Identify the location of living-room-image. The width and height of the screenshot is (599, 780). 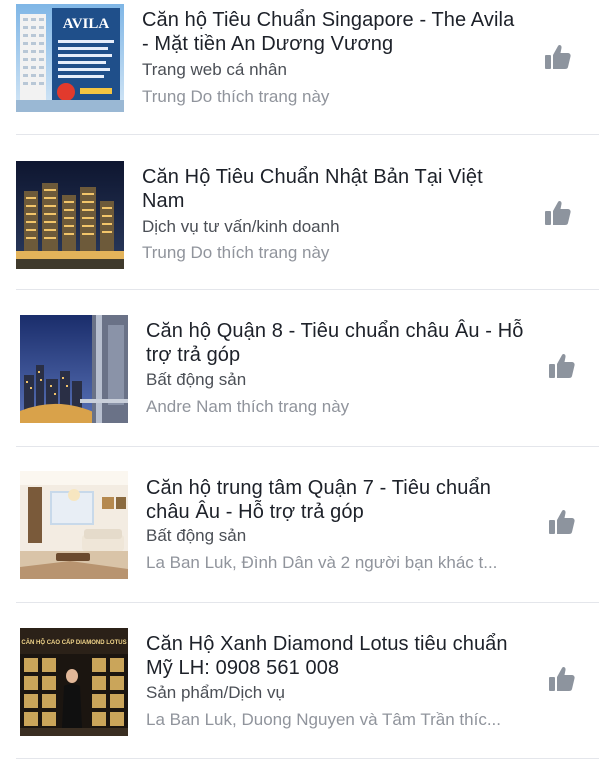
(74, 525).